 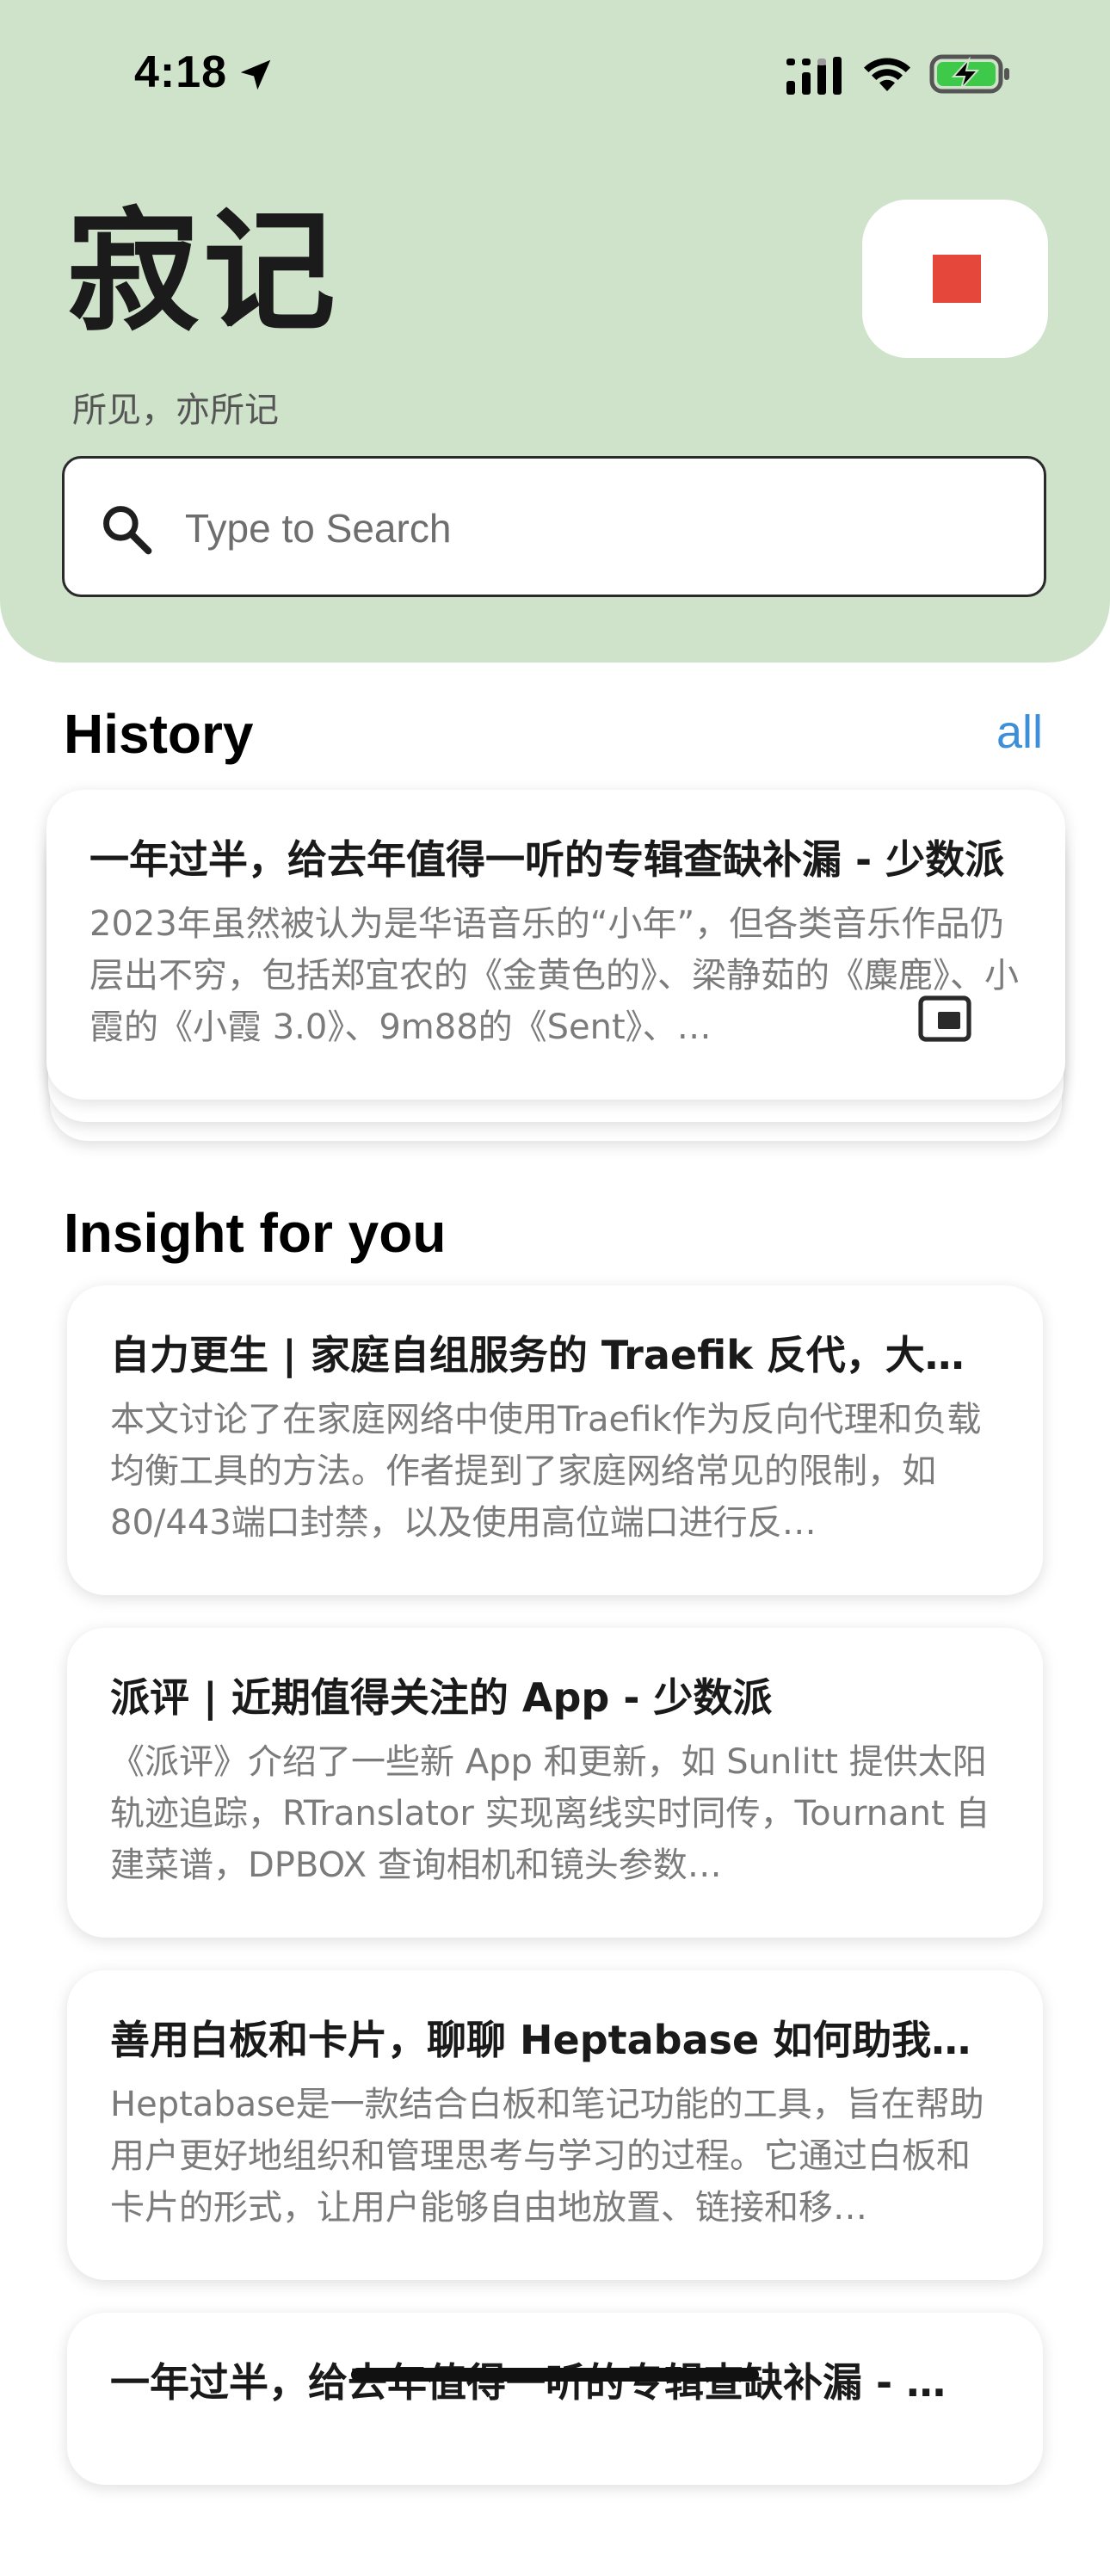 I want to click on picture-in-picture-icon, so click(x=944, y=1019).